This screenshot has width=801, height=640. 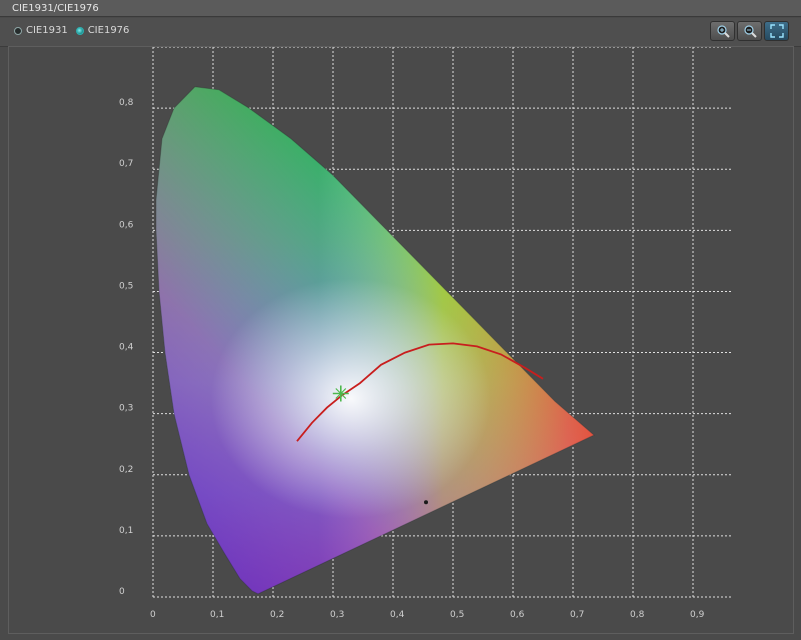 I want to click on color-space-selector: CIE1931 CIE1976, so click(x=71, y=30).